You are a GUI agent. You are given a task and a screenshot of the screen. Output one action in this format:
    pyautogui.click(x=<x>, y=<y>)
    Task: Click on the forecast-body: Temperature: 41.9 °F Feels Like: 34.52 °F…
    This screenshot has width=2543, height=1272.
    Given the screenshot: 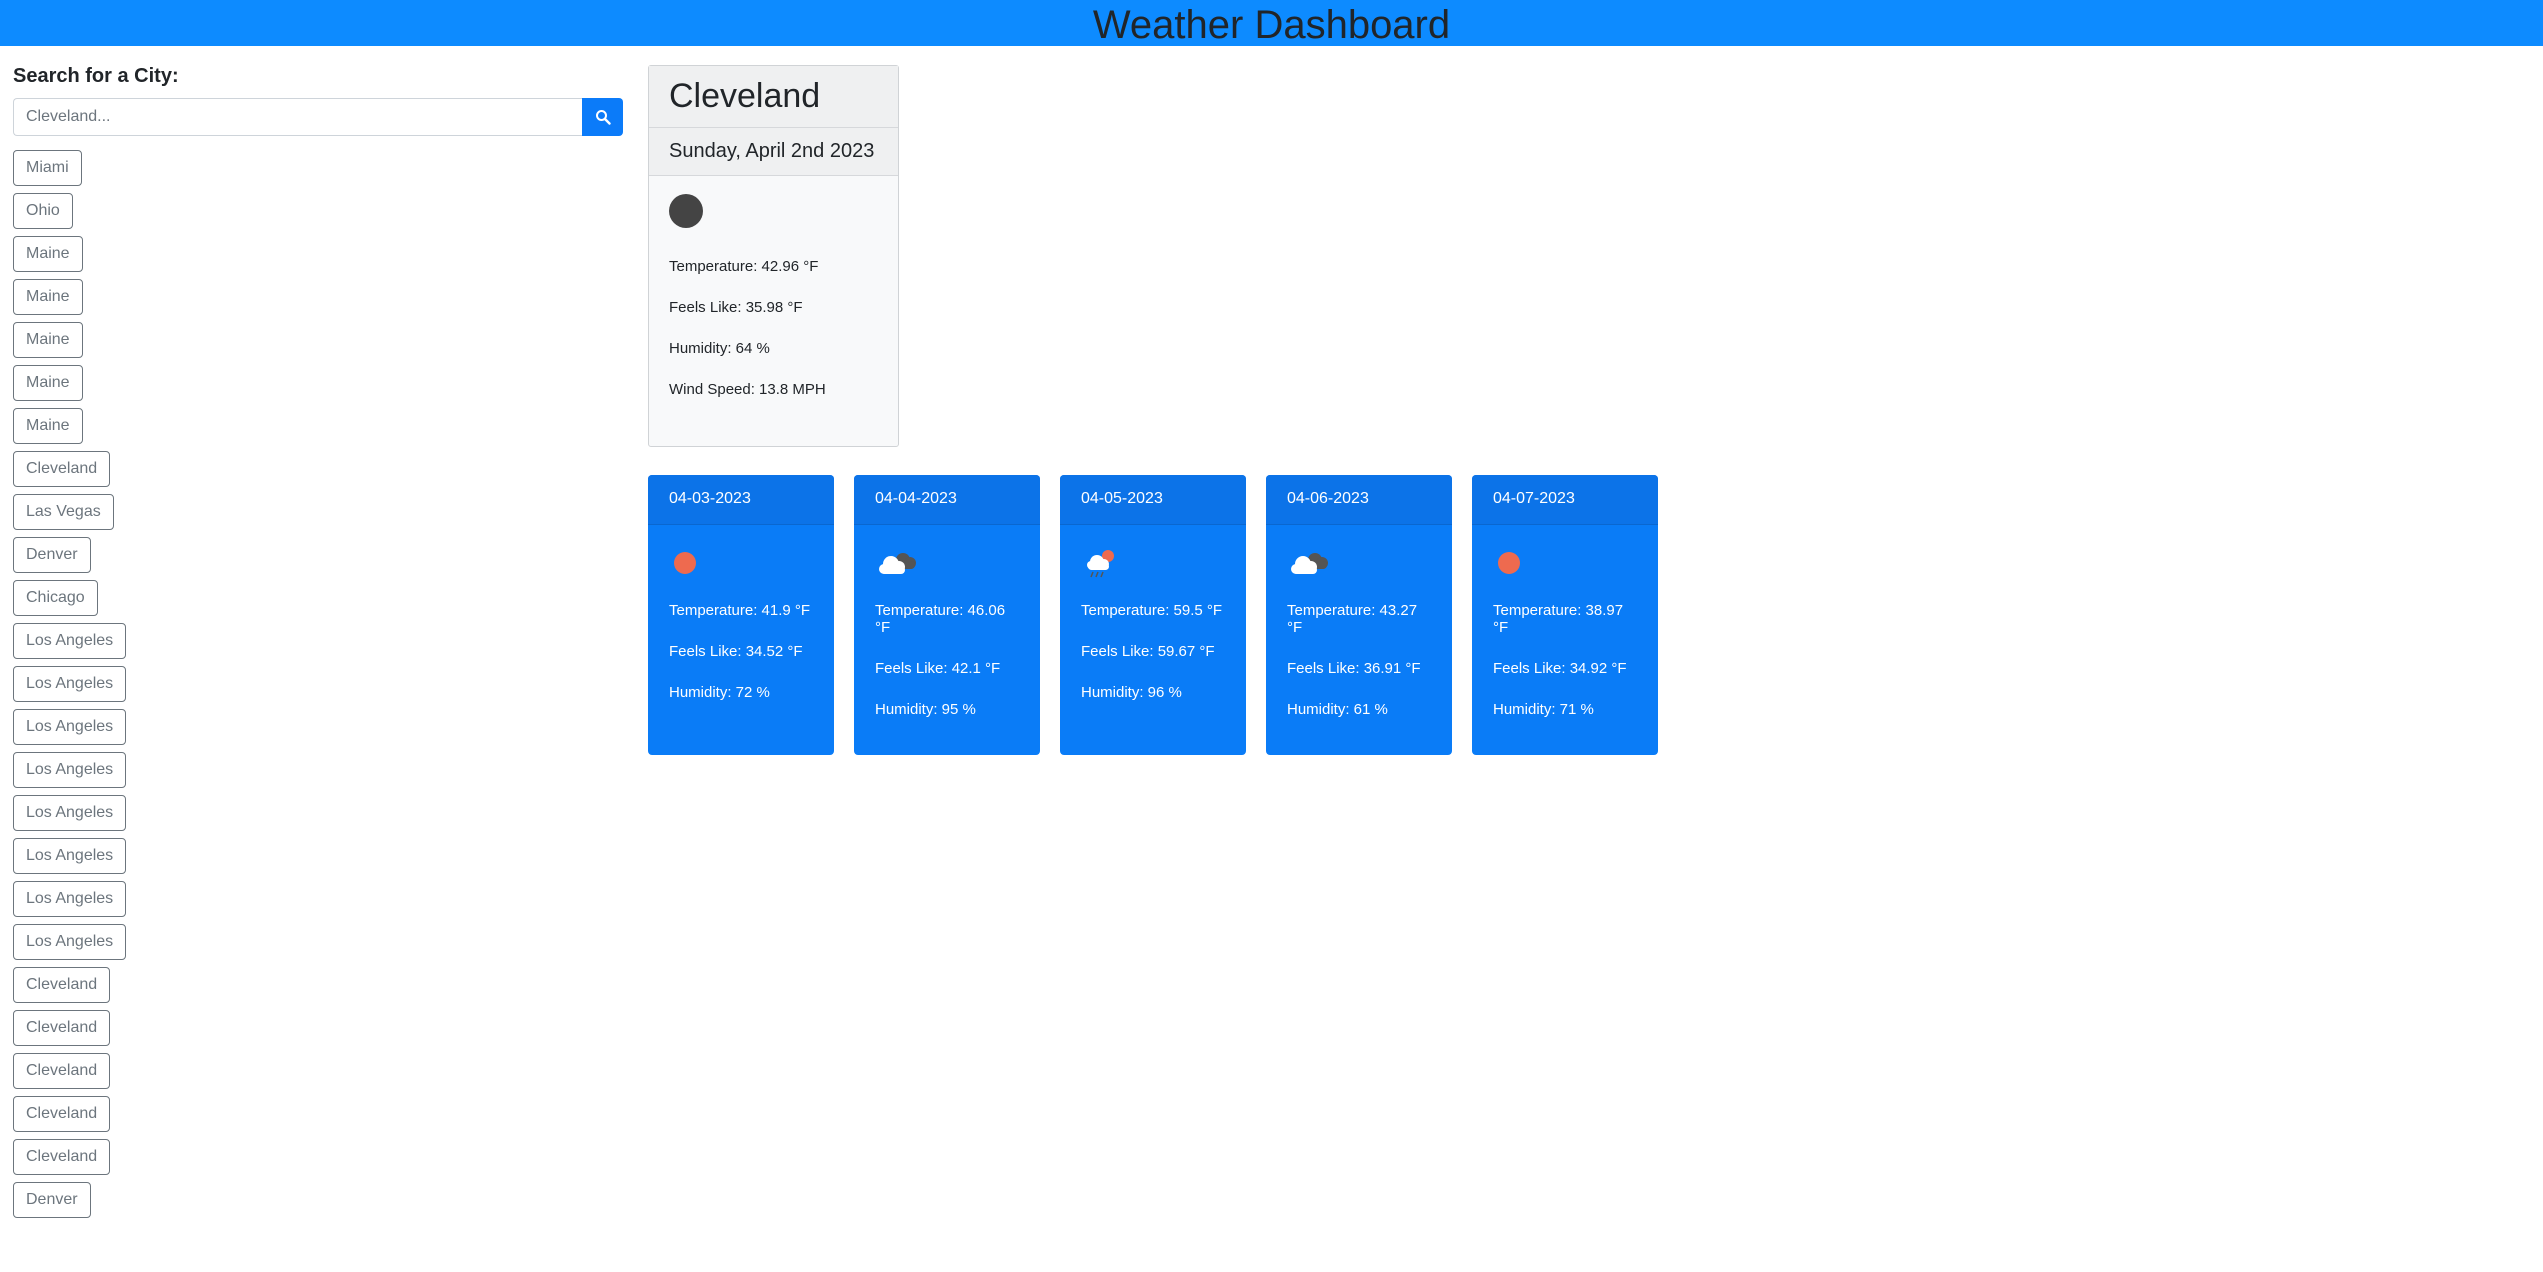 What is the action you would take?
    pyautogui.click(x=741, y=634)
    